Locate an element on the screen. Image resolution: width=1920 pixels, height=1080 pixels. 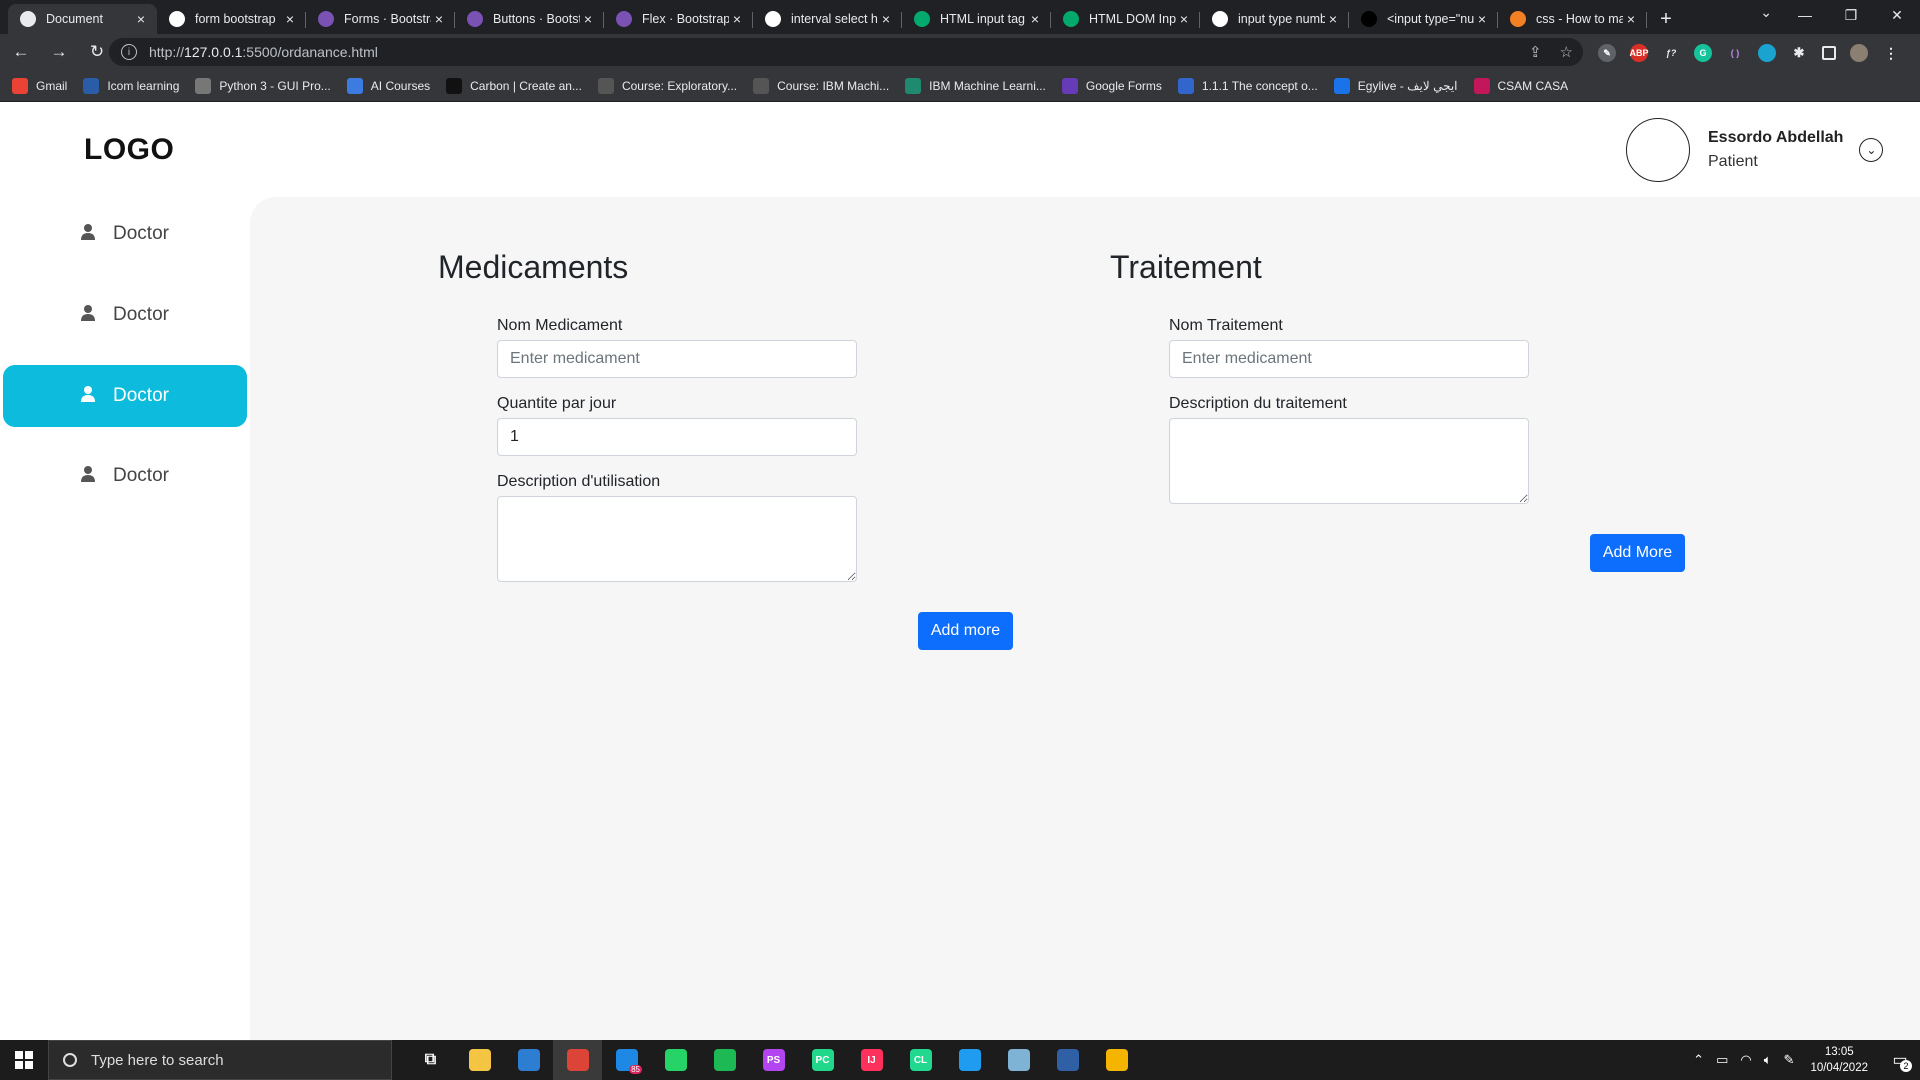
browser-tab: Flex · Bootstrap × is located at coordinates (678, 19).